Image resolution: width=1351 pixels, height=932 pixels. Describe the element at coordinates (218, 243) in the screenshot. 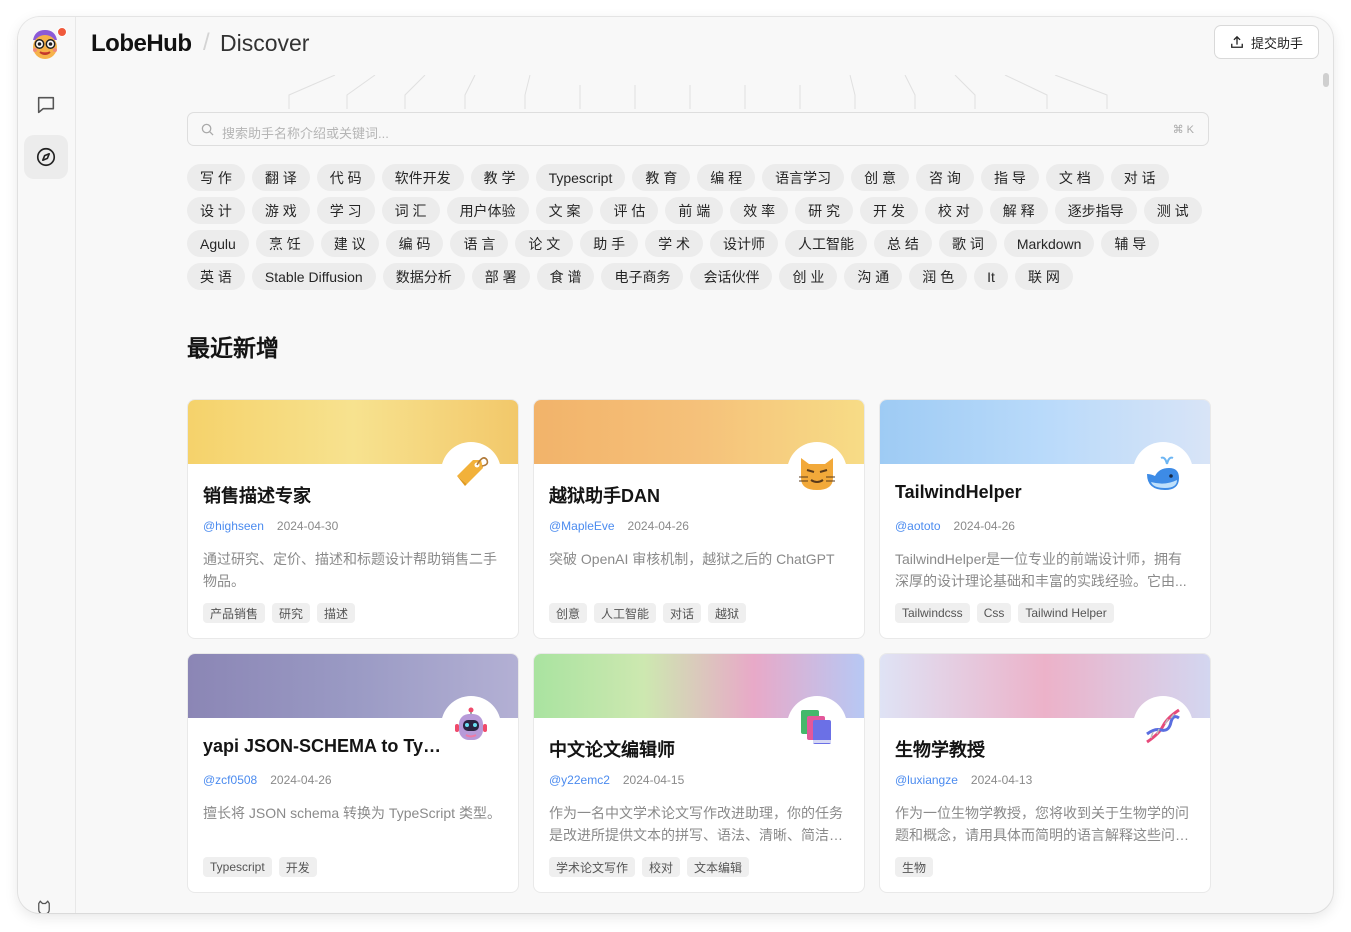

I see `tag-chip: Agulu` at that location.